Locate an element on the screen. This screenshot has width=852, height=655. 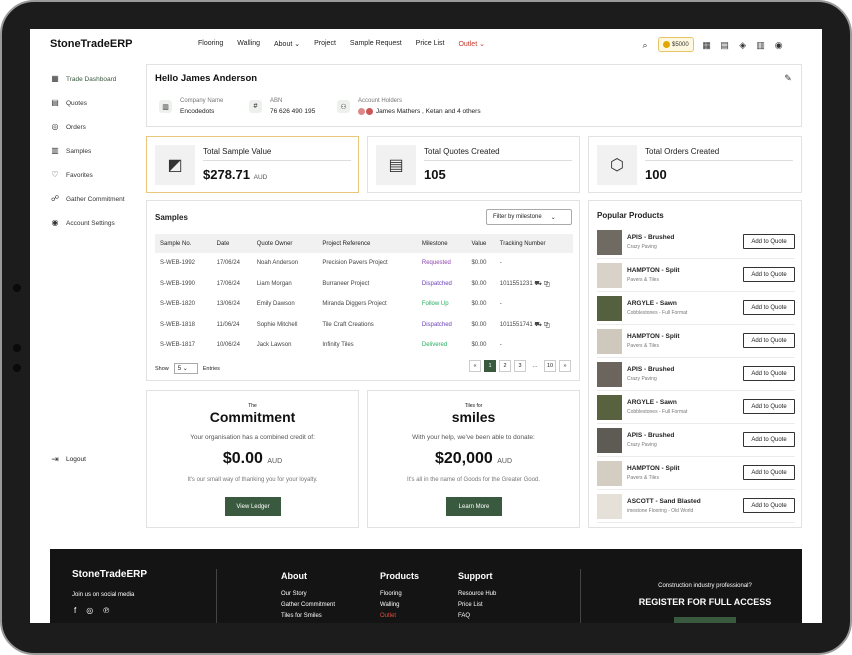
quotes-icon: ▤ is located at coordinates (725, 45).